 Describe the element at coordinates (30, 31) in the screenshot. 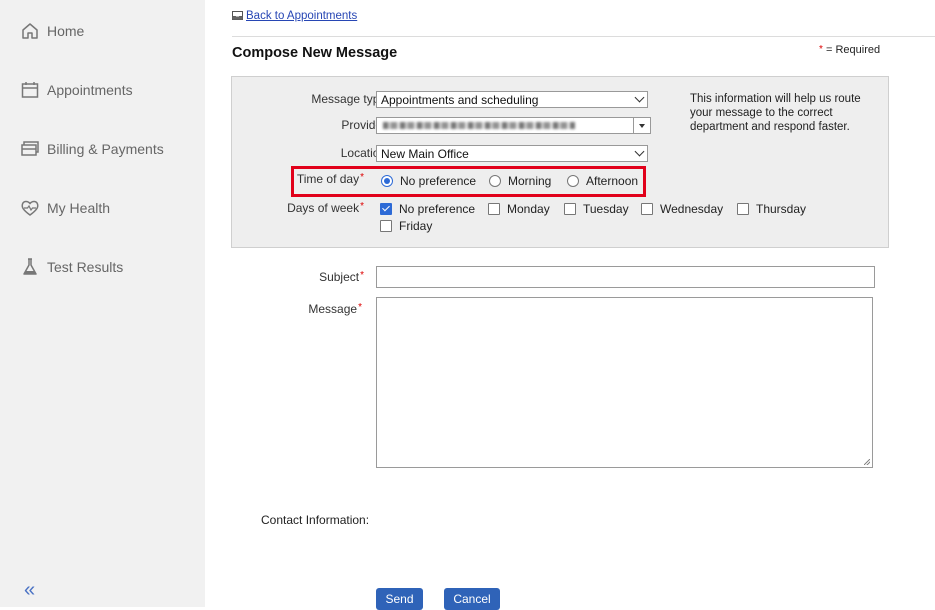

I see `home-icon` at that location.